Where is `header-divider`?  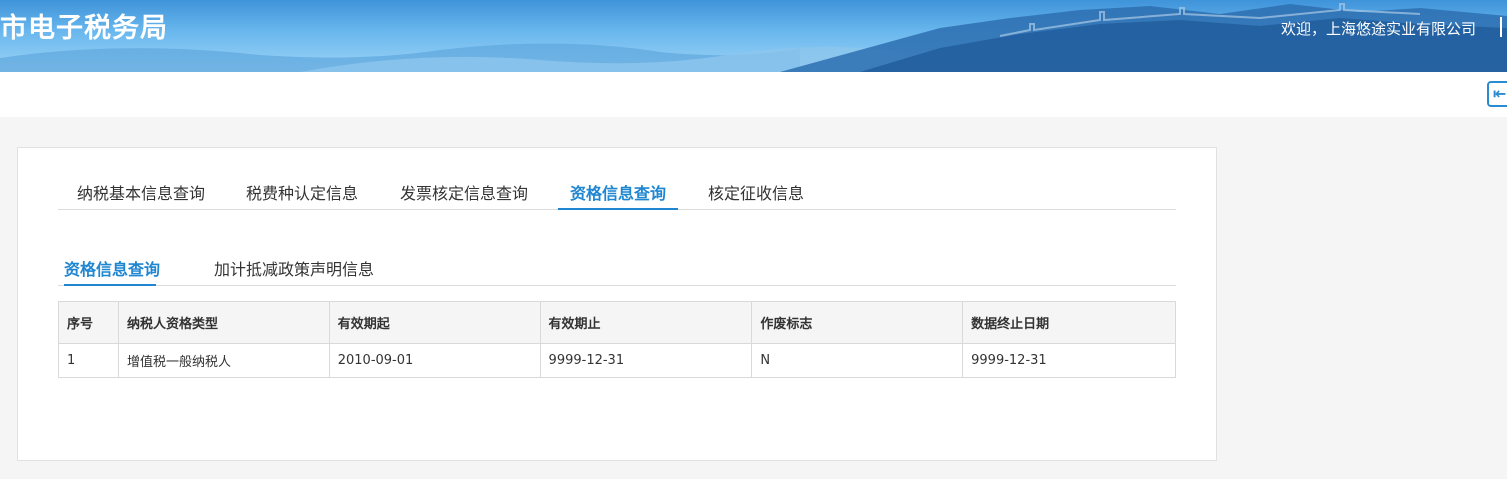
header-divider is located at coordinates (1501, 27).